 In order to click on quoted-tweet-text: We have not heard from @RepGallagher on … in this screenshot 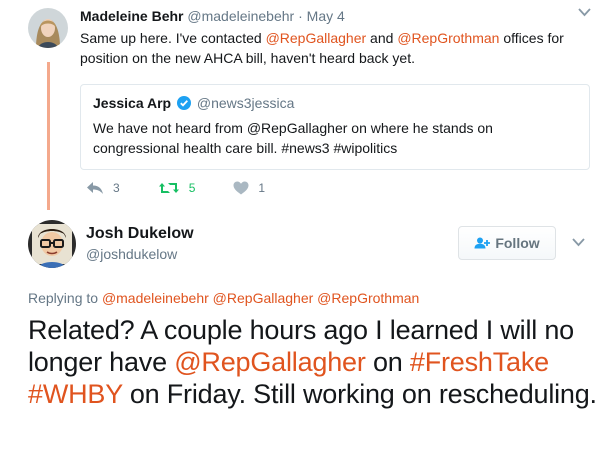, I will do `click(293, 138)`.